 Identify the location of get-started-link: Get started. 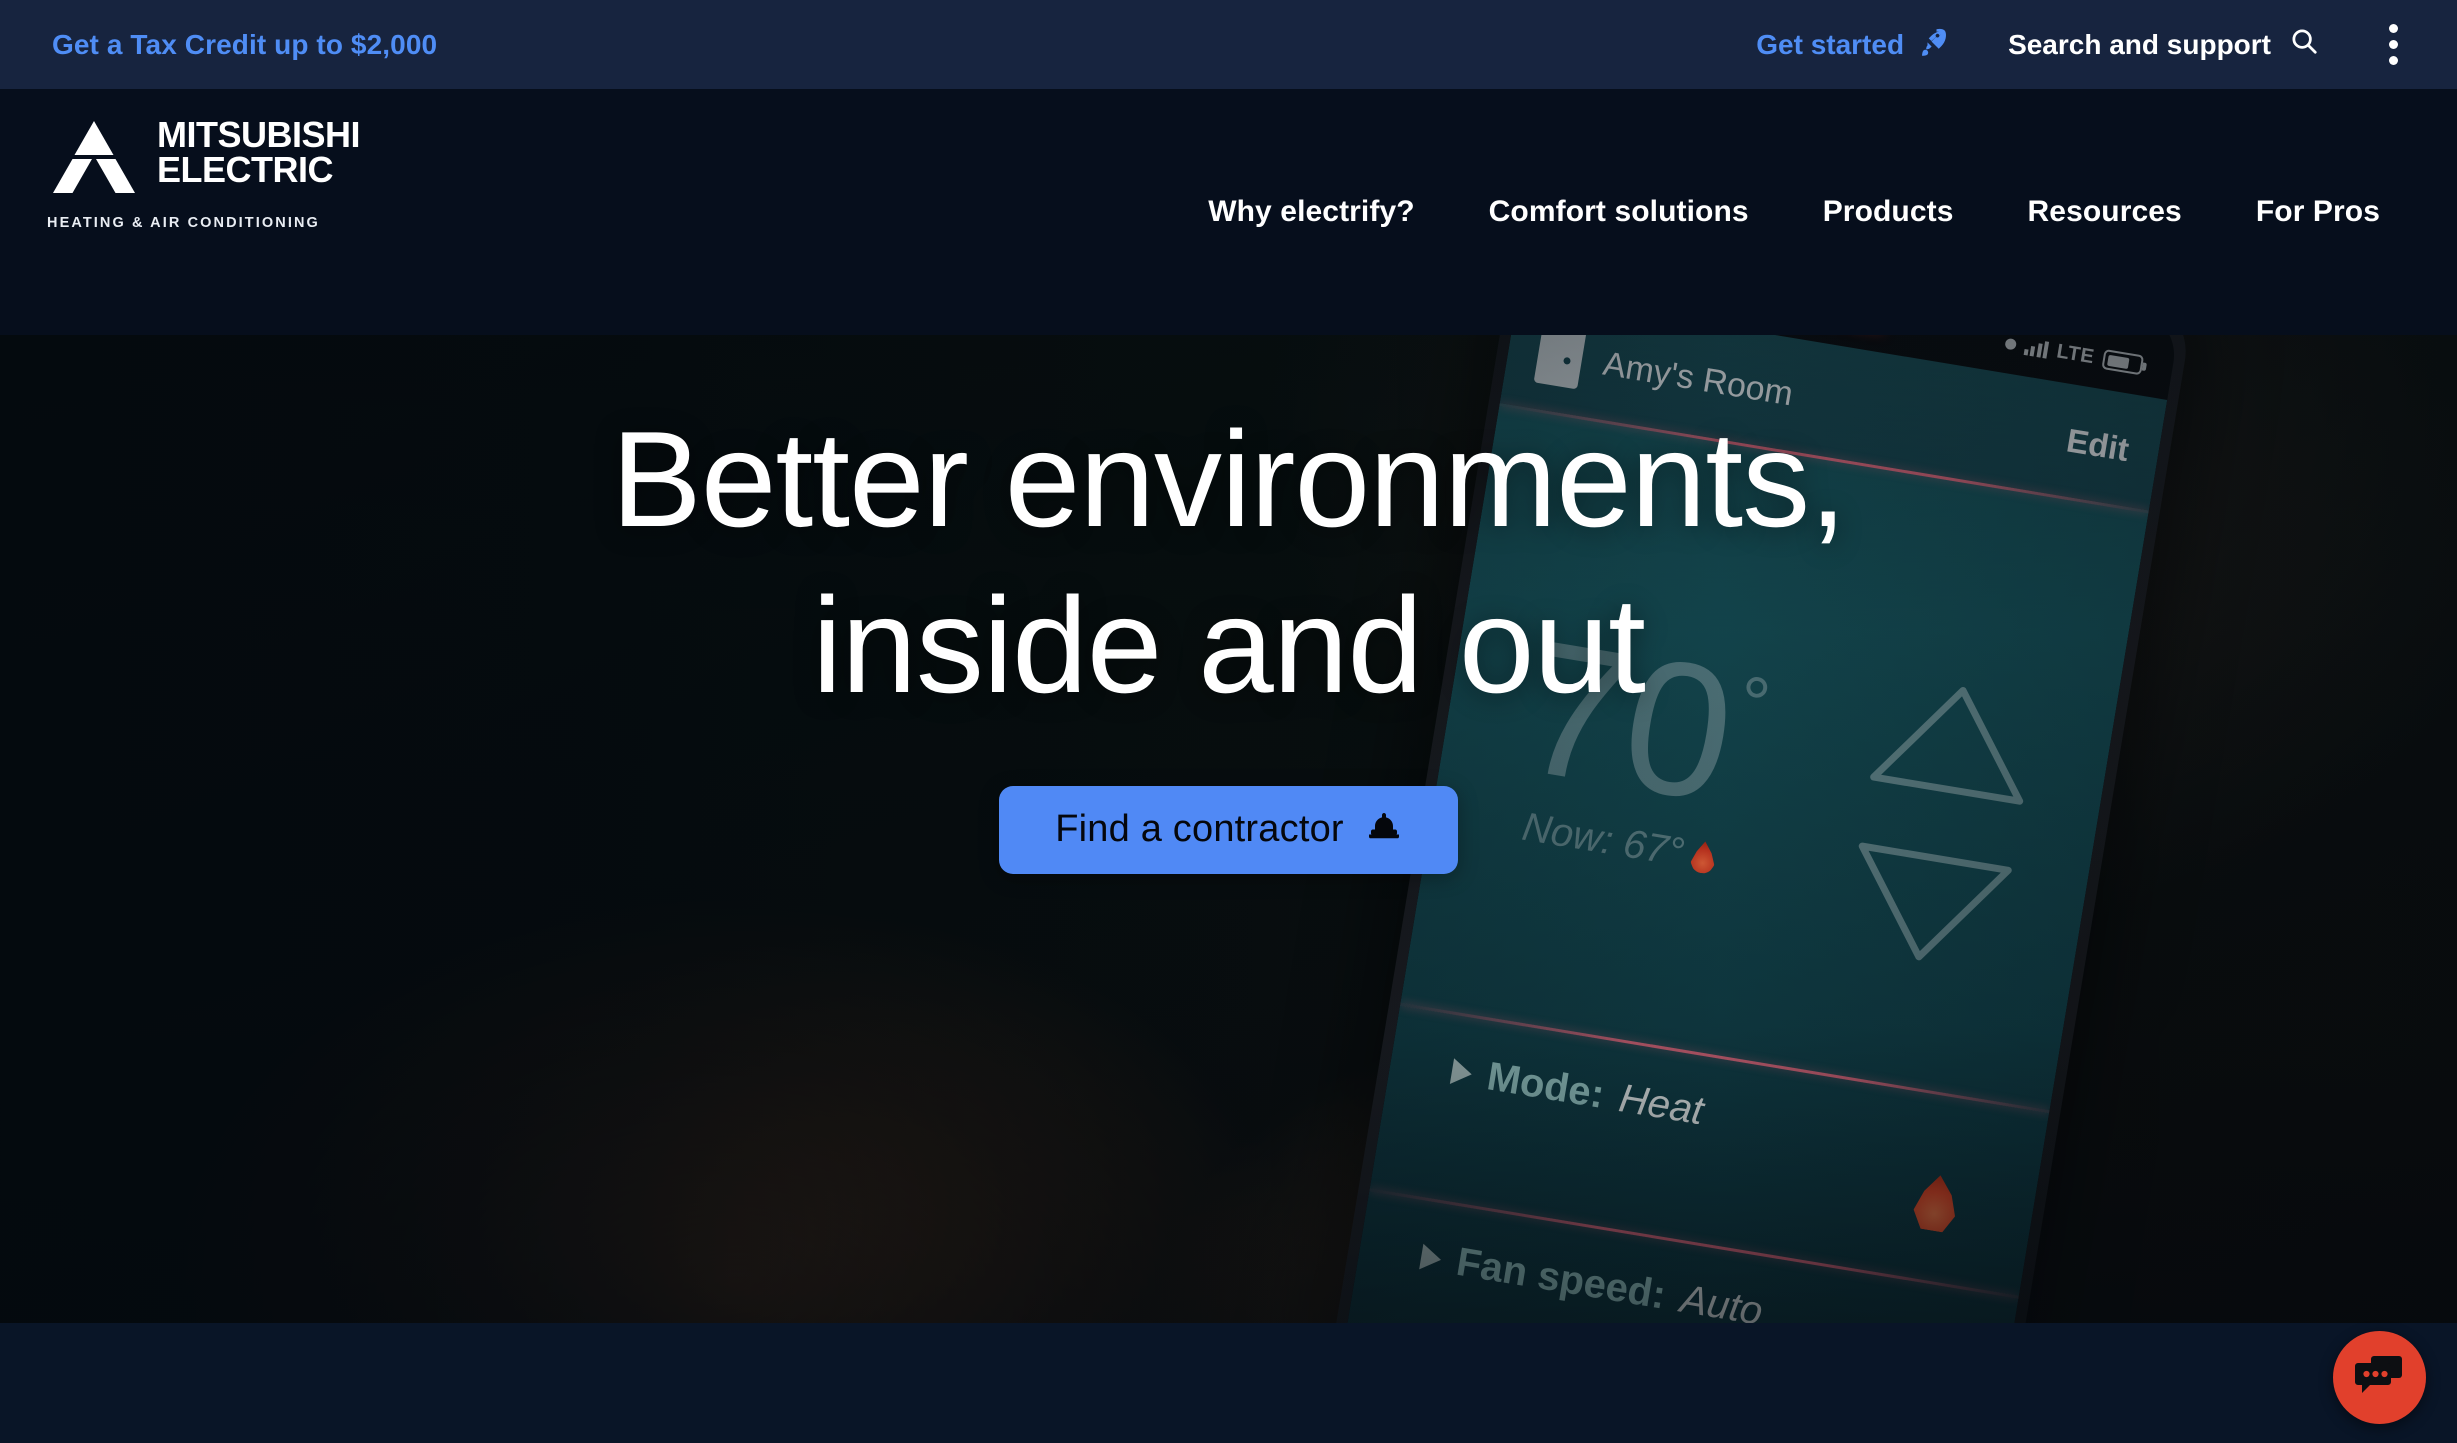
(1852, 44).